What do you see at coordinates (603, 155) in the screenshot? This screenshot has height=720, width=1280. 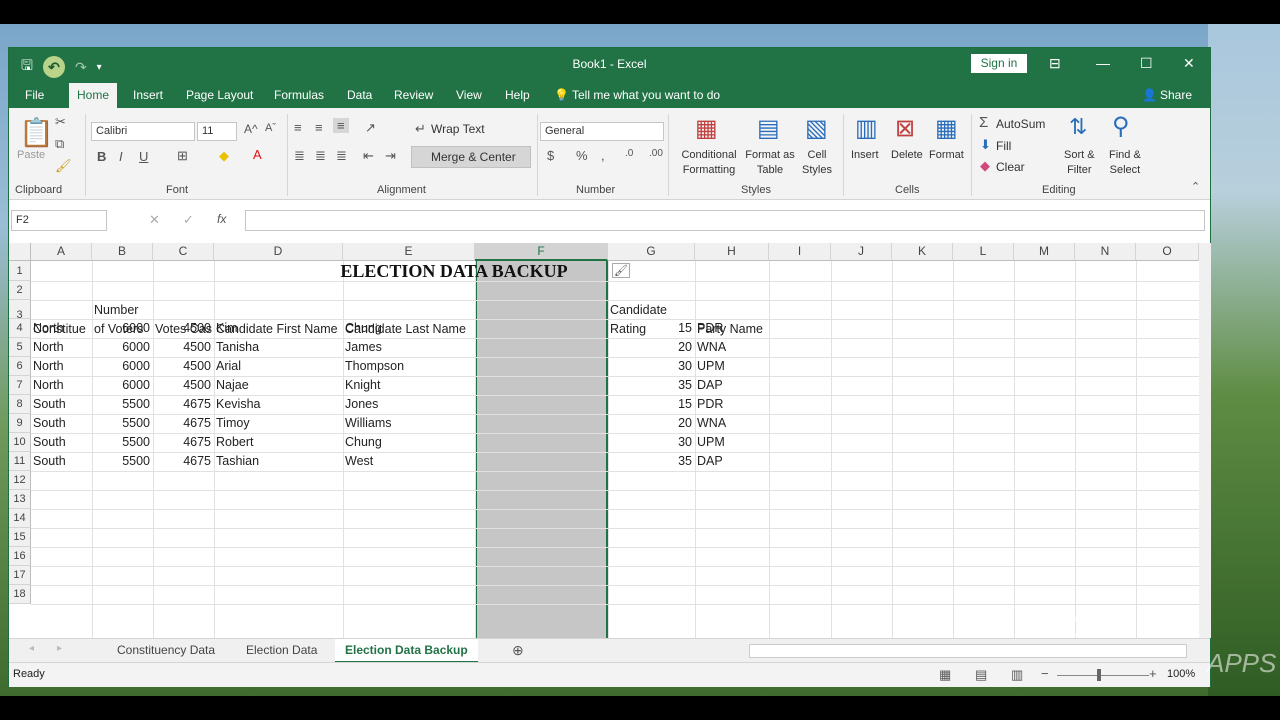 I see `comma-style-icon: ,` at bounding box center [603, 155].